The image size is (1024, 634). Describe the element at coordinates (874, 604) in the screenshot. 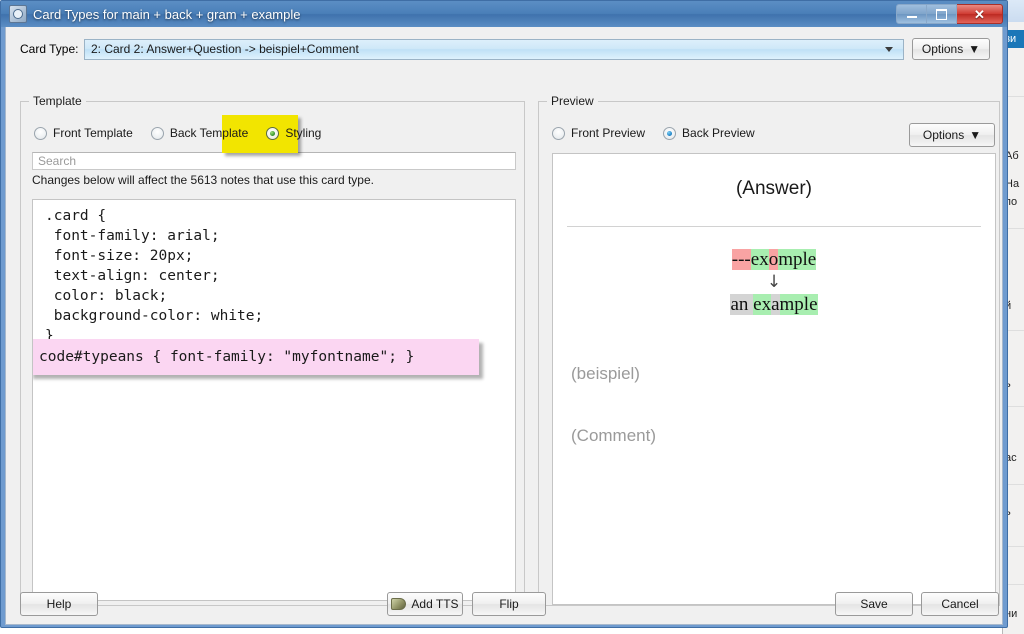

I see `save-button: Save` at that location.